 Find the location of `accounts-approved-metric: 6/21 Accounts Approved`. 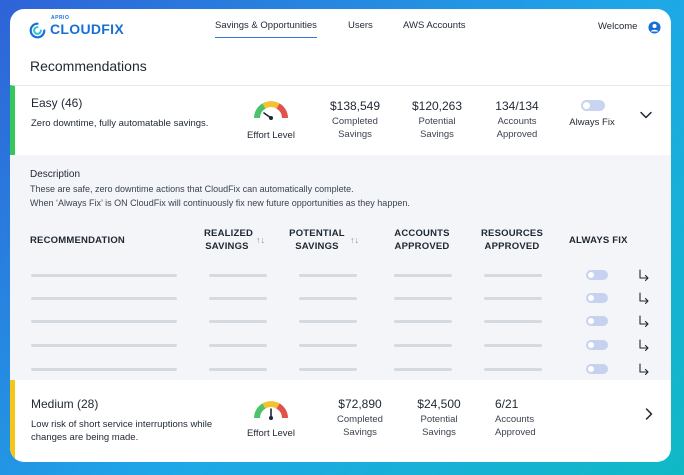

accounts-approved-metric: 6/21 Accounts Approved is located at coordinates (517, 418).